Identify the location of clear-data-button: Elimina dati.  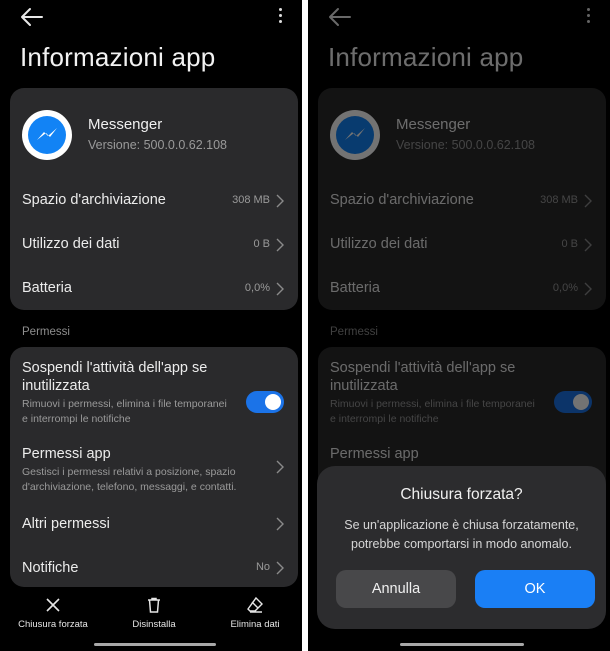
(255, 613).